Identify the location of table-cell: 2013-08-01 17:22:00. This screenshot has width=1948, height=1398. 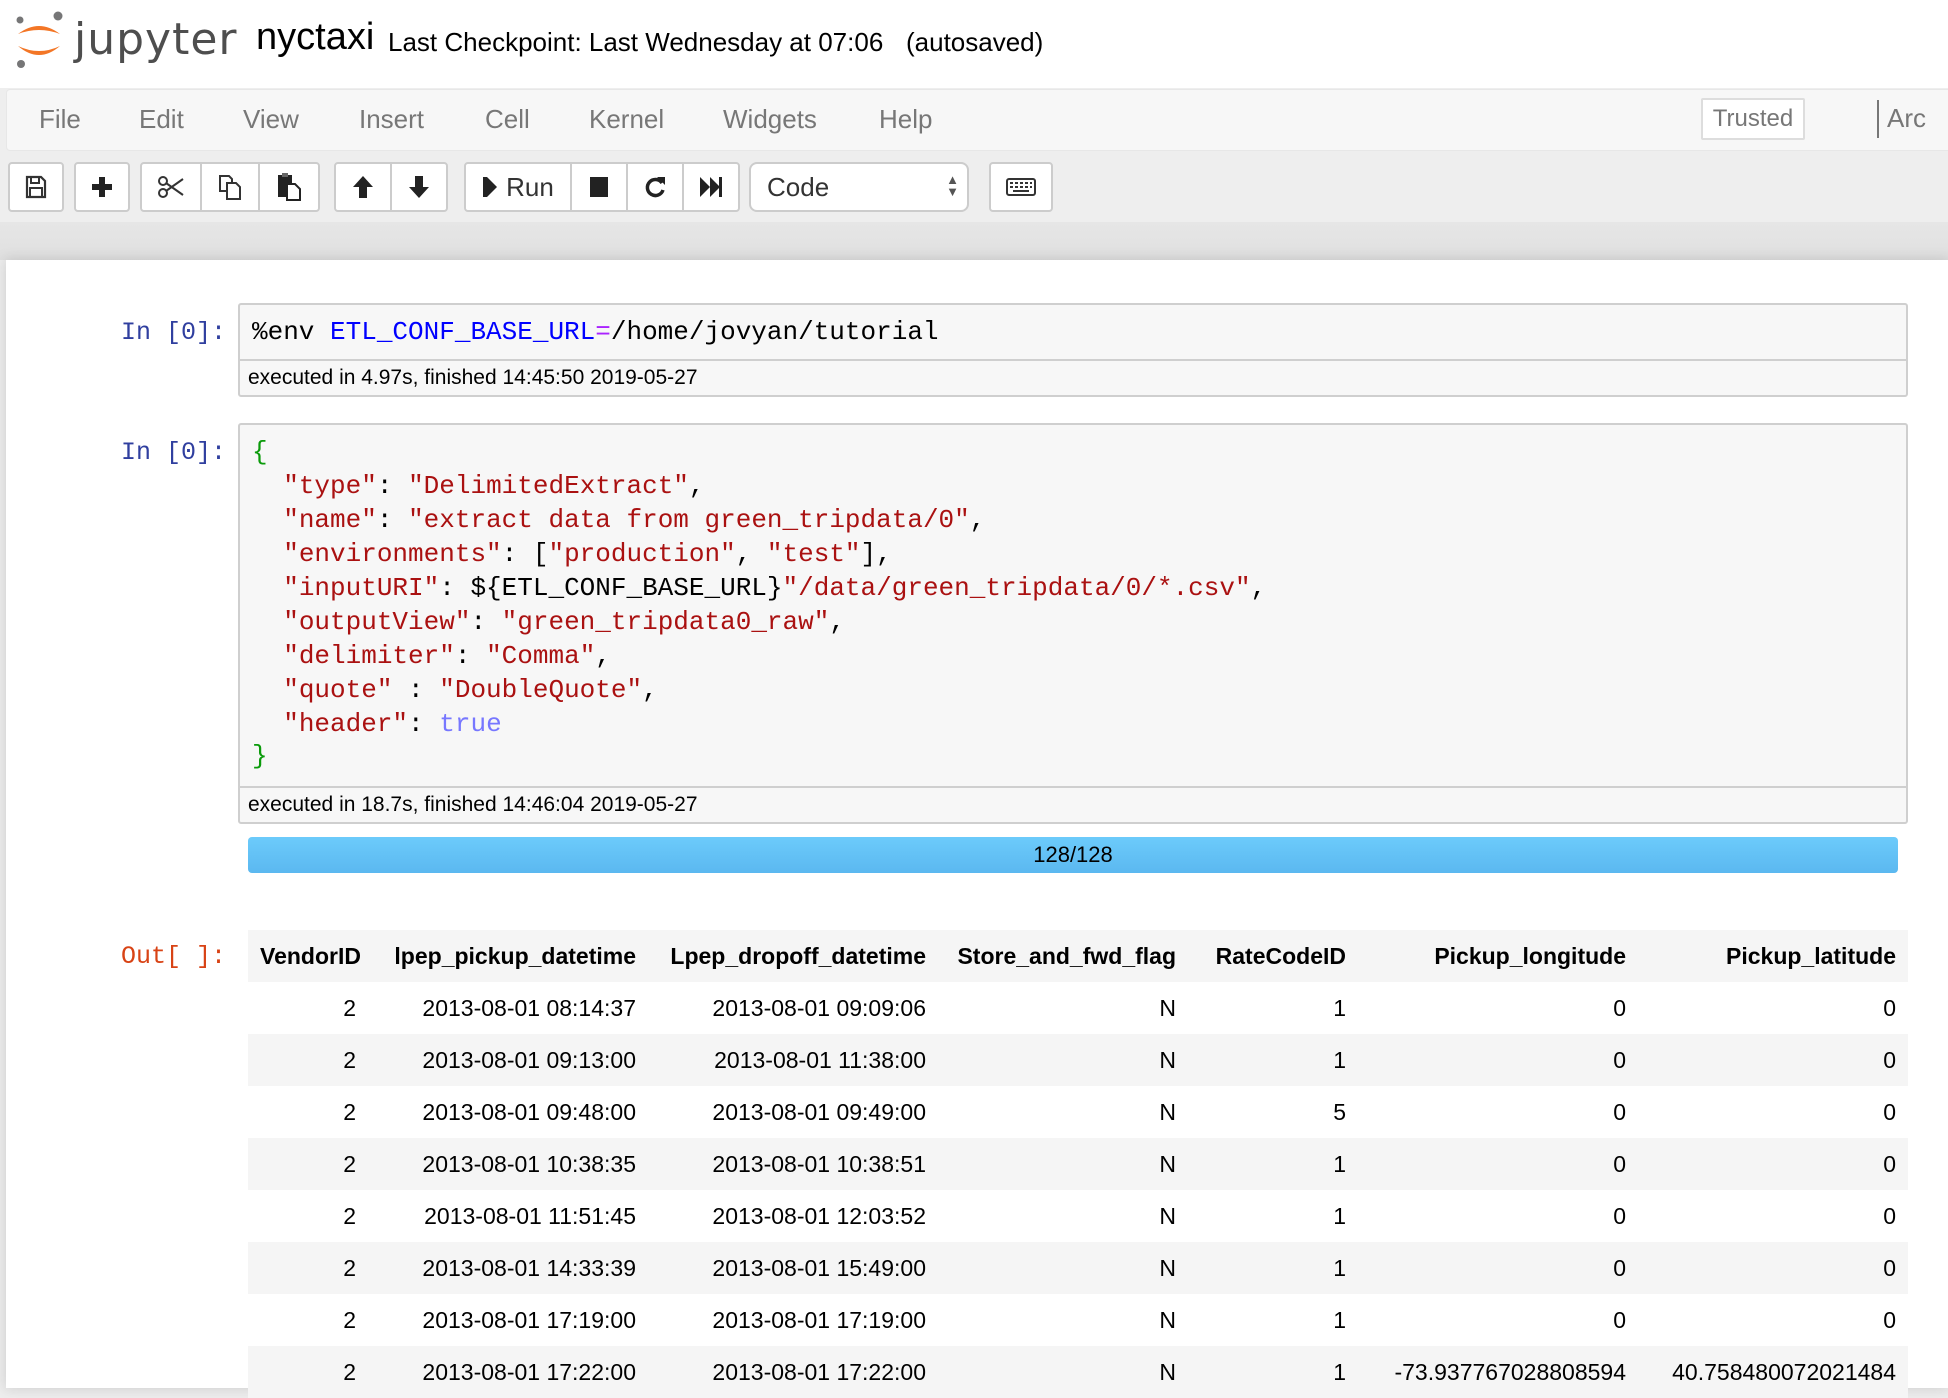
(793, 1372).